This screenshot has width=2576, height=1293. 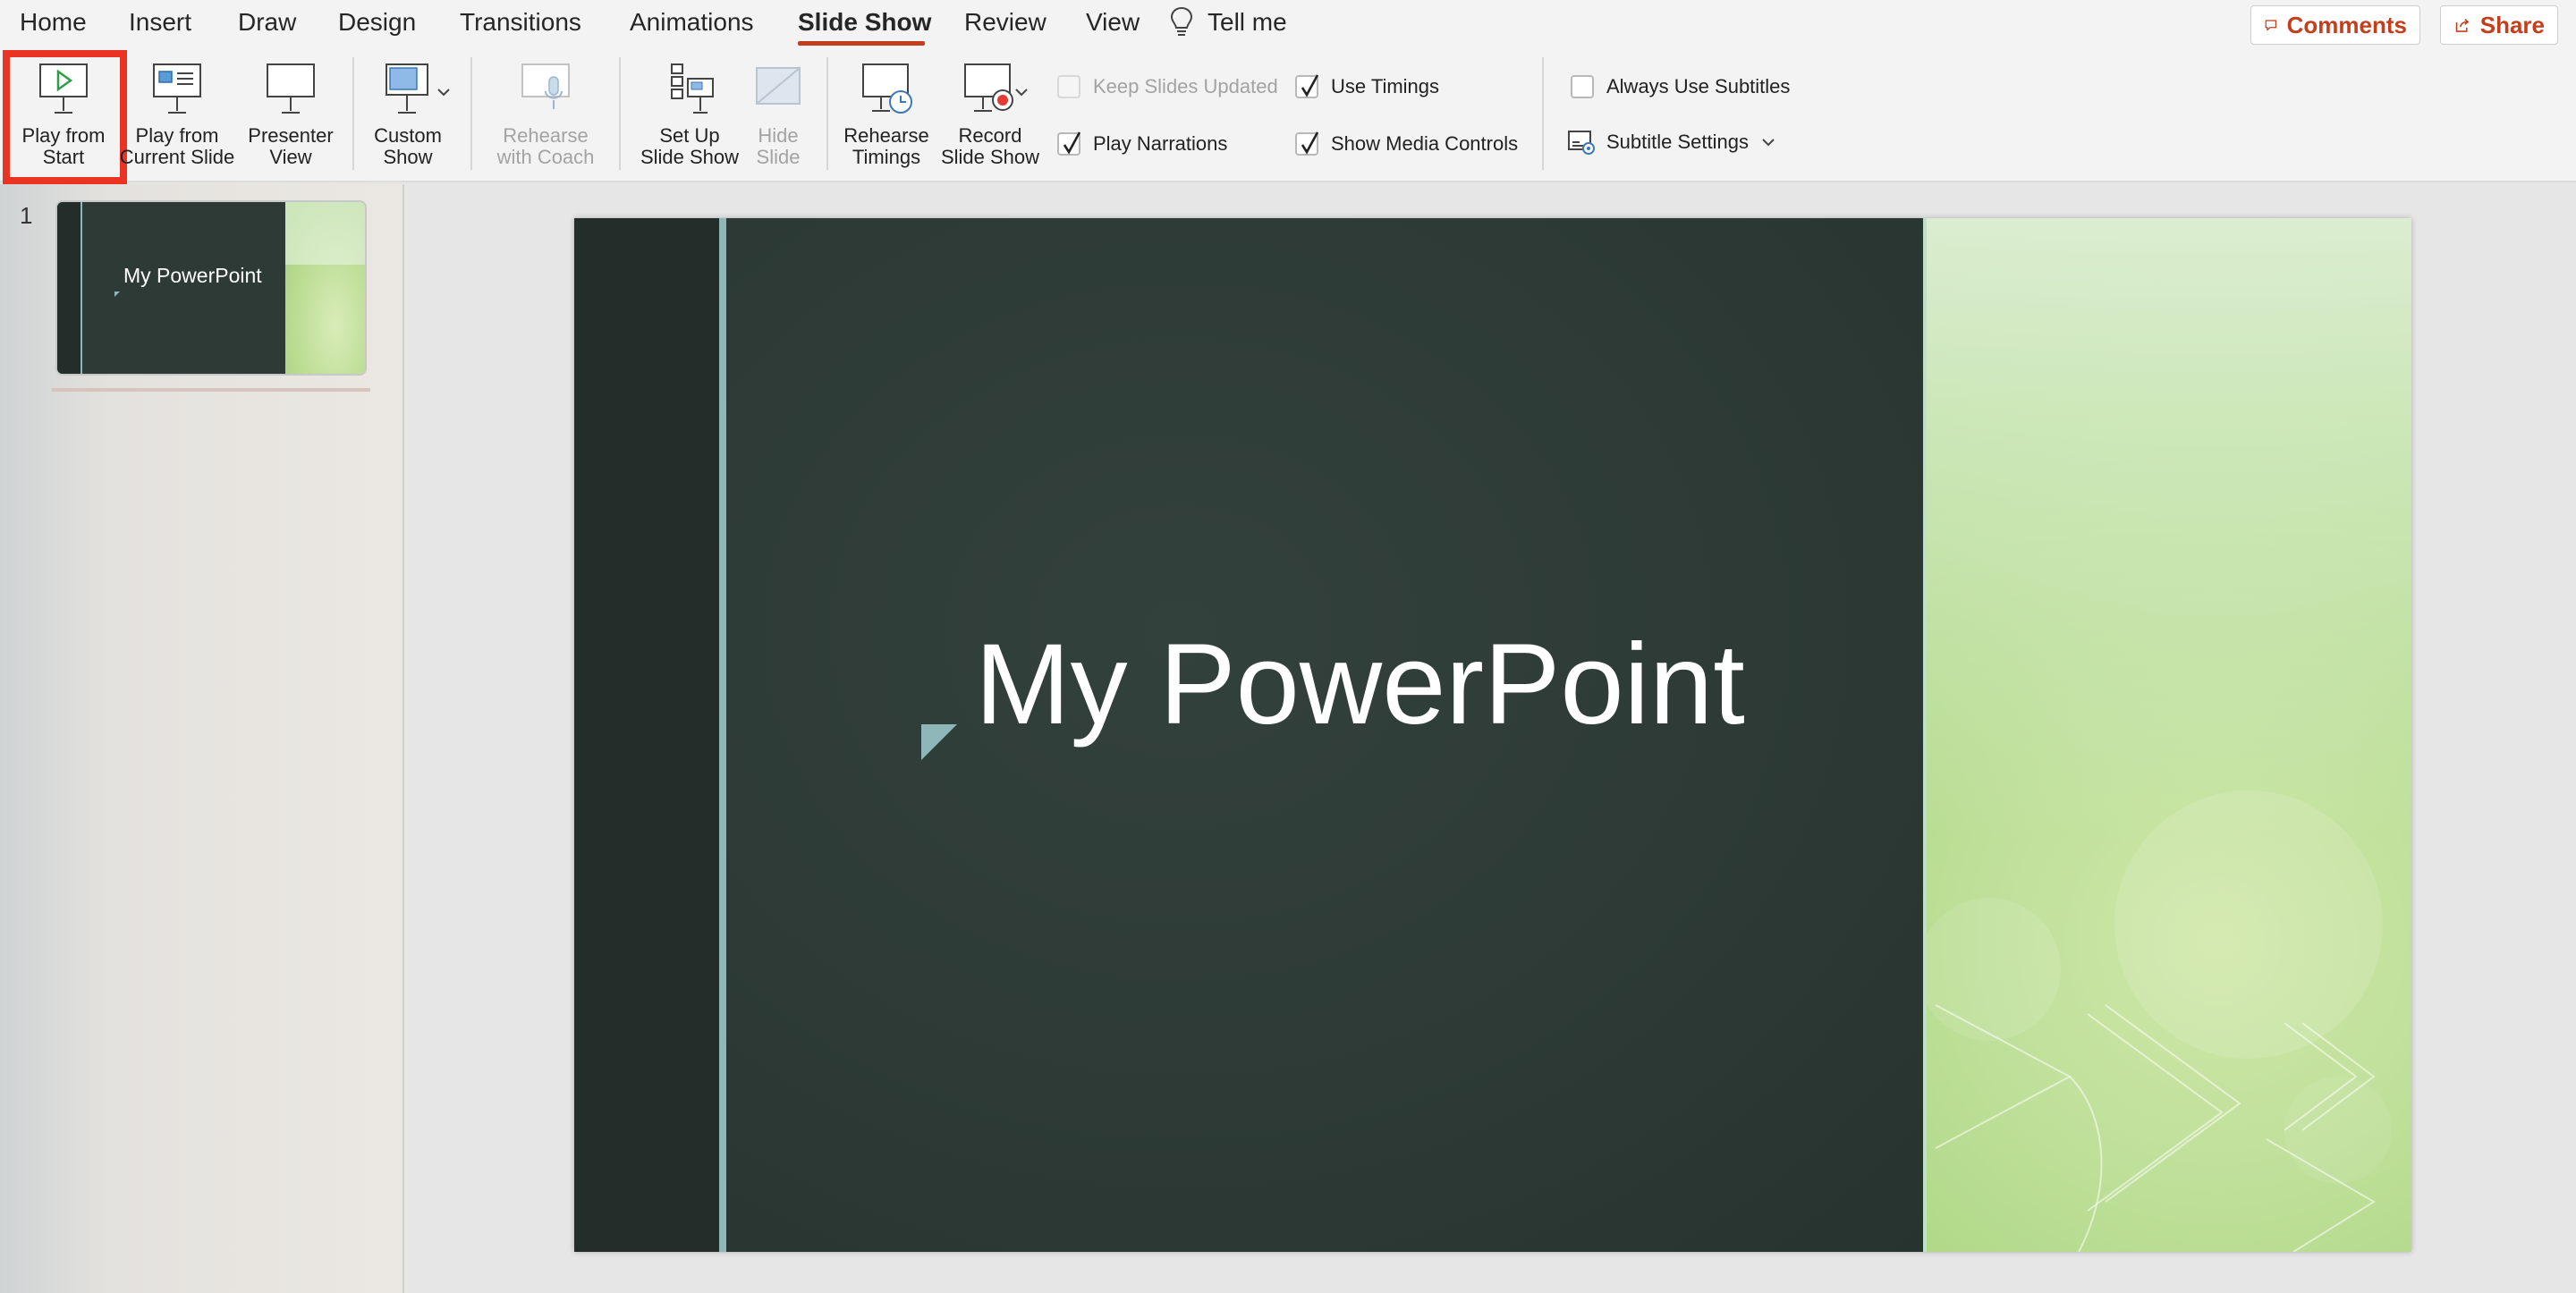 What do you see at coordinates (192, 276) in the screenshot?
I see `thumbnail-title: My PowerPoint` at bounding box center [192, 276].